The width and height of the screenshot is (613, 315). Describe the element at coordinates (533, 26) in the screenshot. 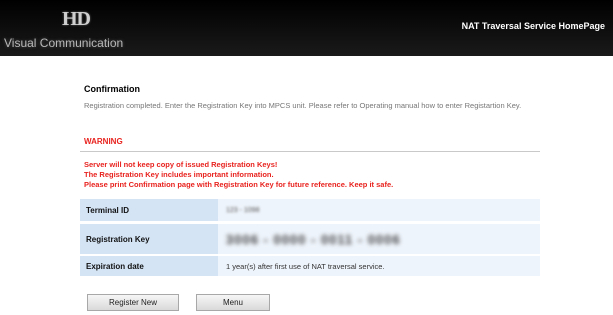

I see `nat-homepage-link: NAT Traversal Service HomePage` at that location.